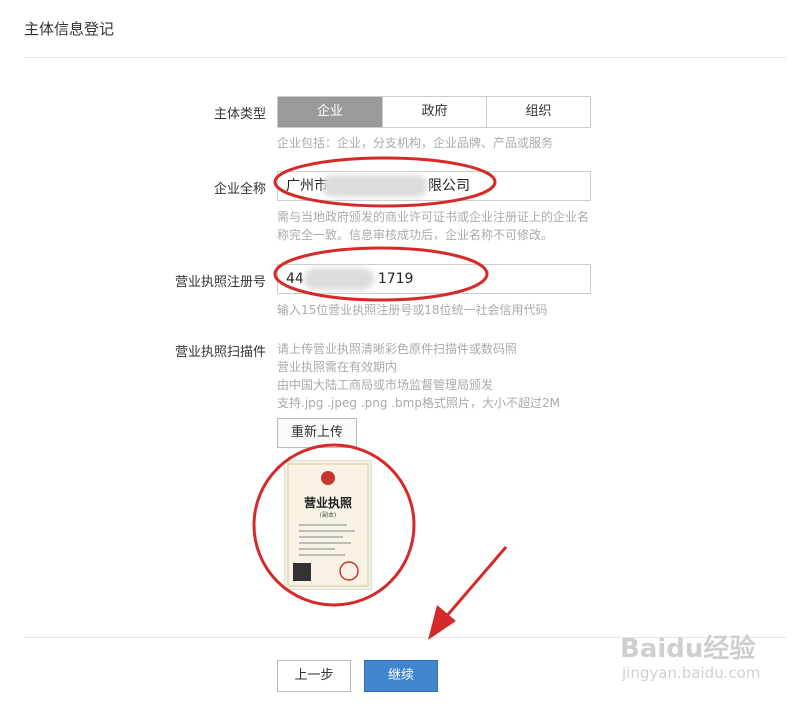 The height and width of the screenshot is (708, 809). I want to click on annotation-ellipse-company-name, so click(385, 182).